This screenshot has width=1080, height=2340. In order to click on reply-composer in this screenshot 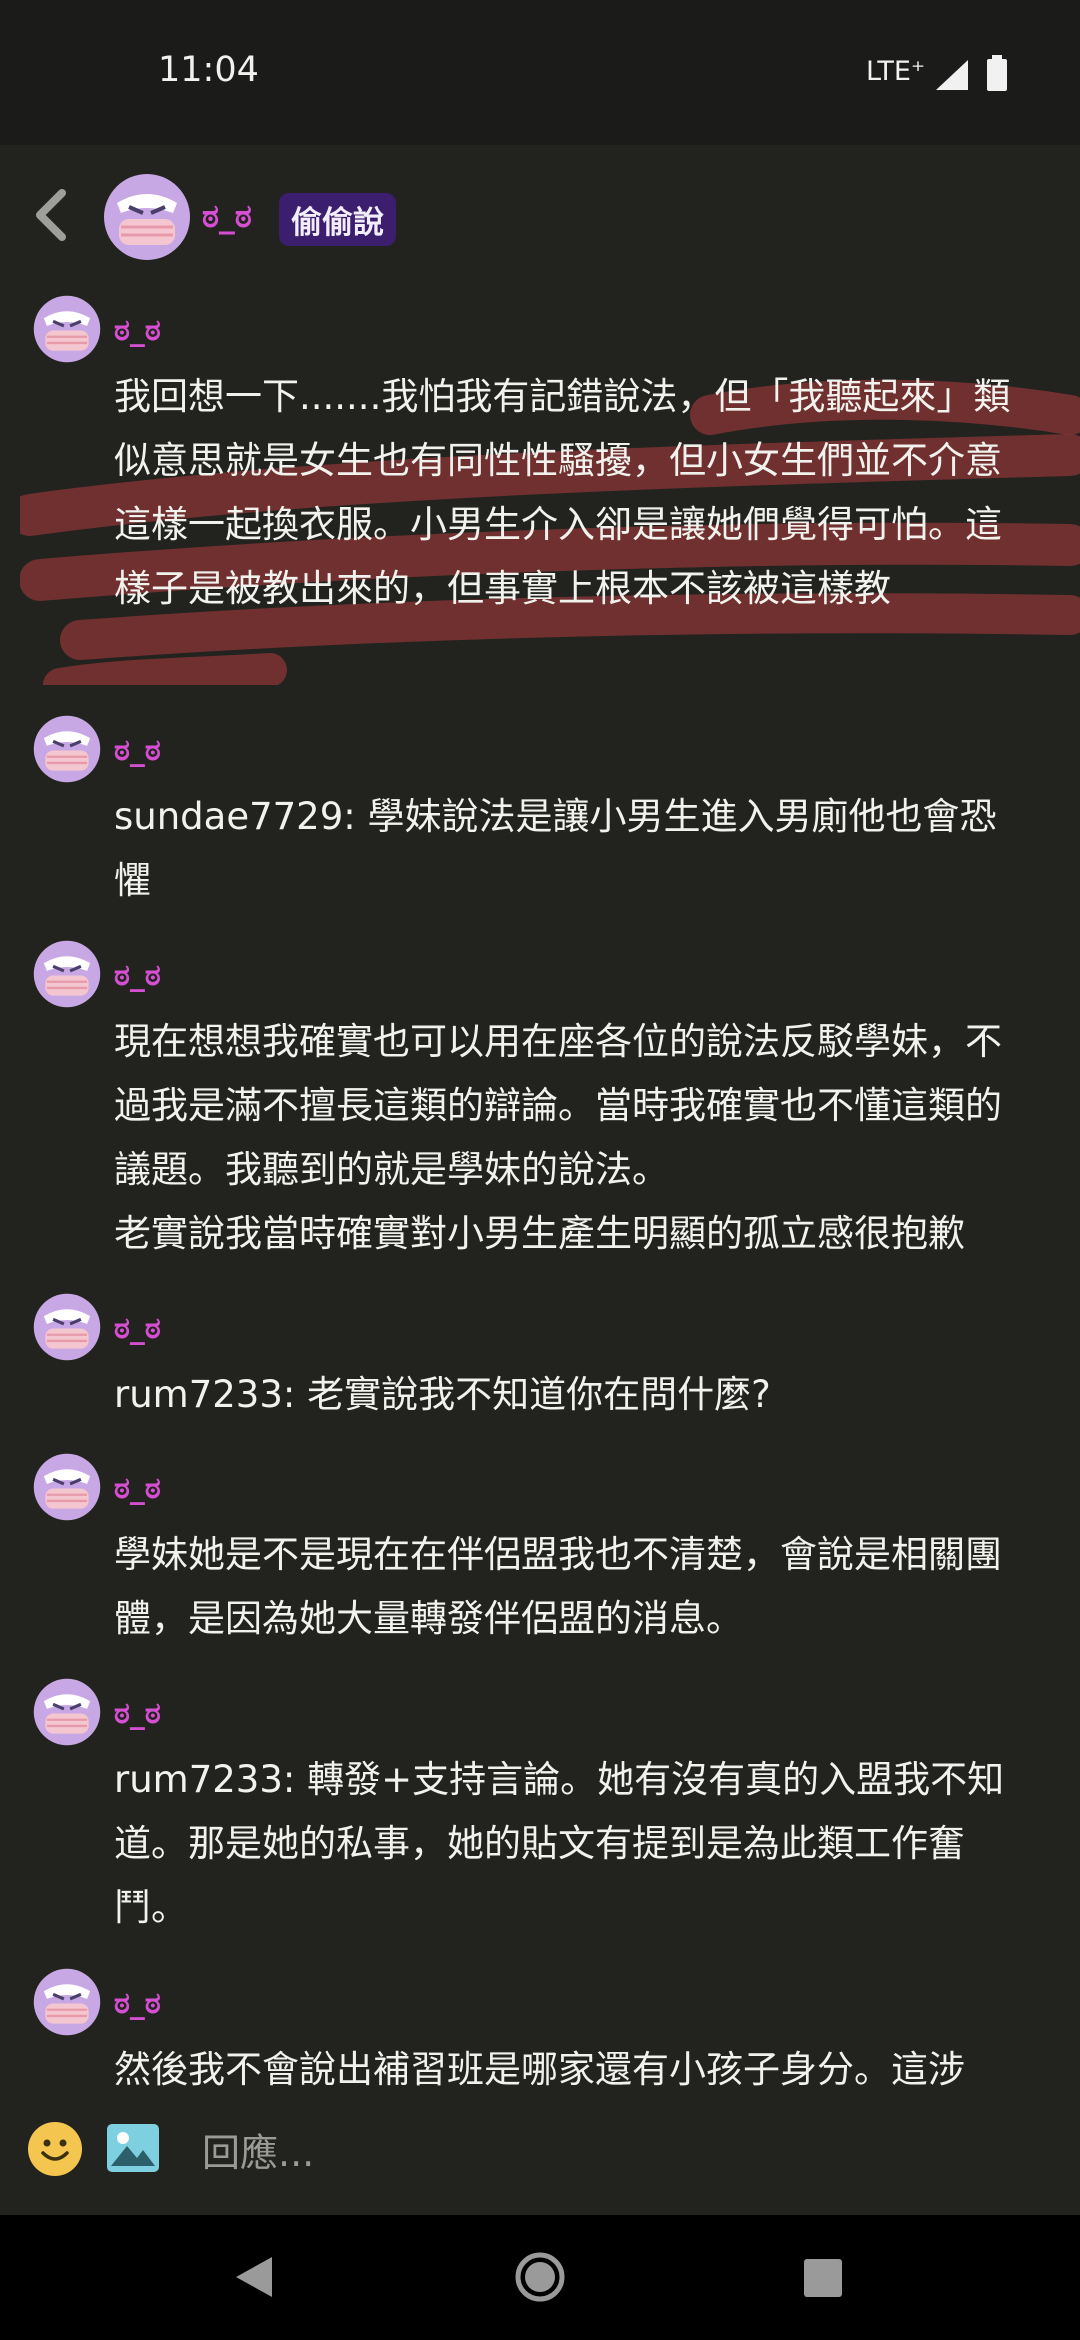, I will do `click(540, 2155)`.